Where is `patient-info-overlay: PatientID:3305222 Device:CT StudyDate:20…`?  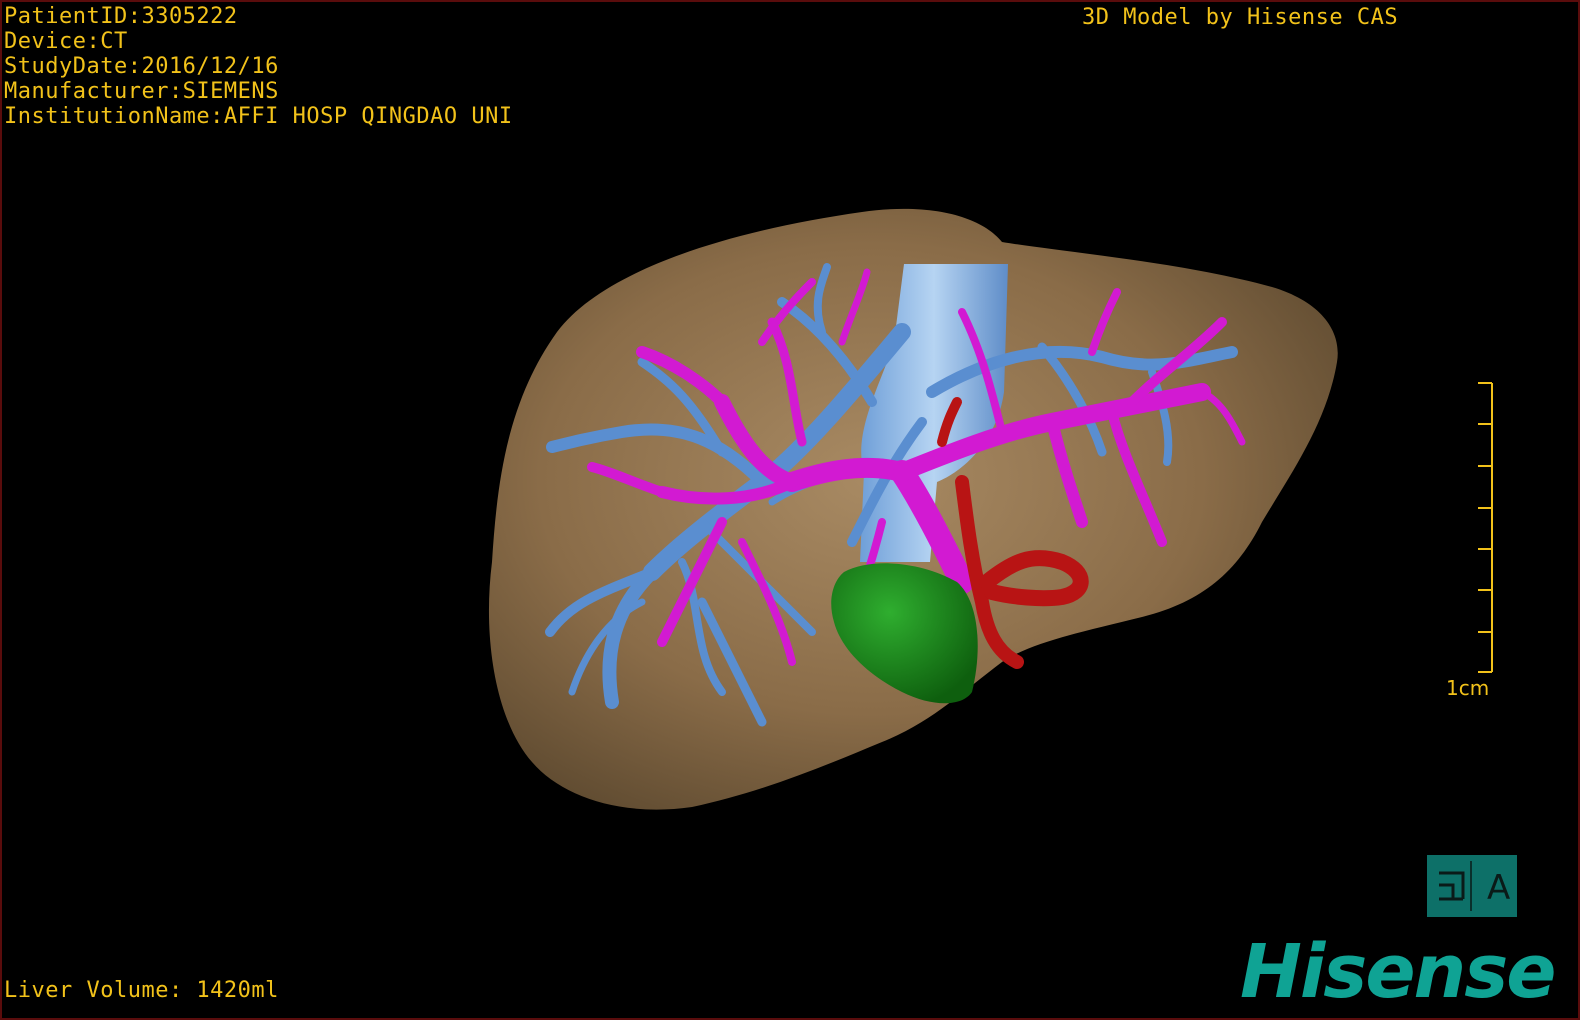
patient-info-overlay: PatientID:3305222 Device:CT StudyDate:20… is located at coordinates (258, 66).